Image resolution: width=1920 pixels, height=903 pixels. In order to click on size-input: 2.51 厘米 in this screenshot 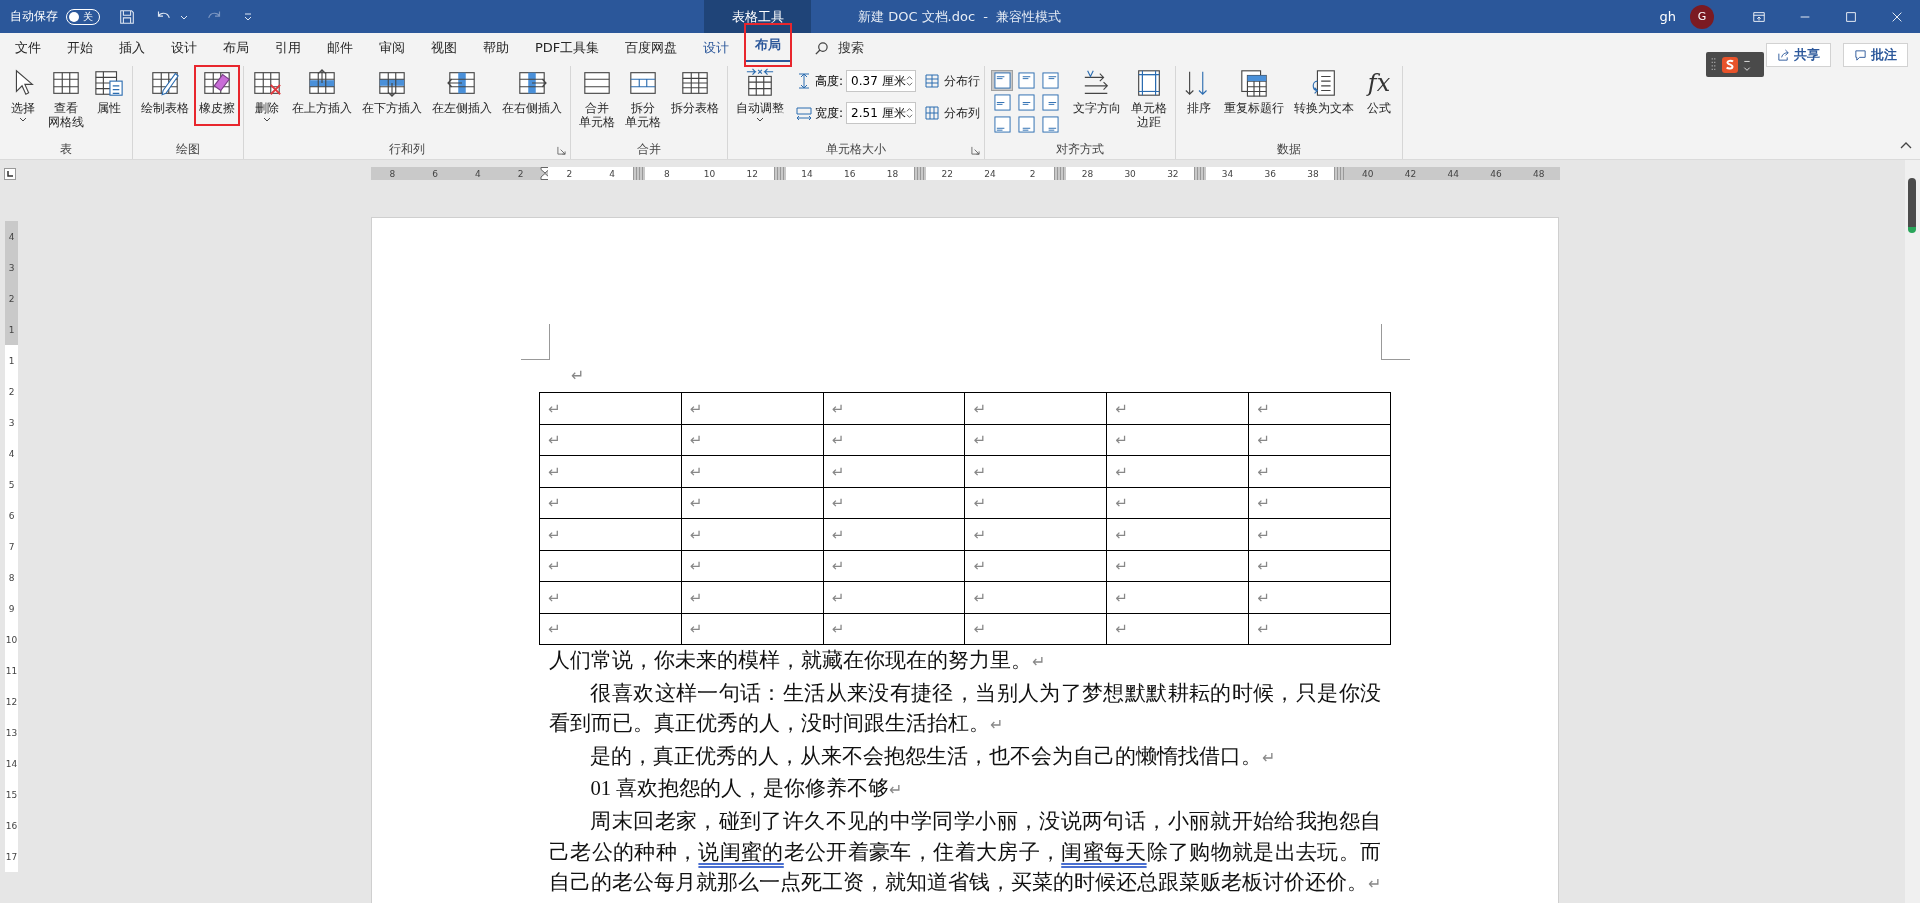, I will do `click(881, 113)`.